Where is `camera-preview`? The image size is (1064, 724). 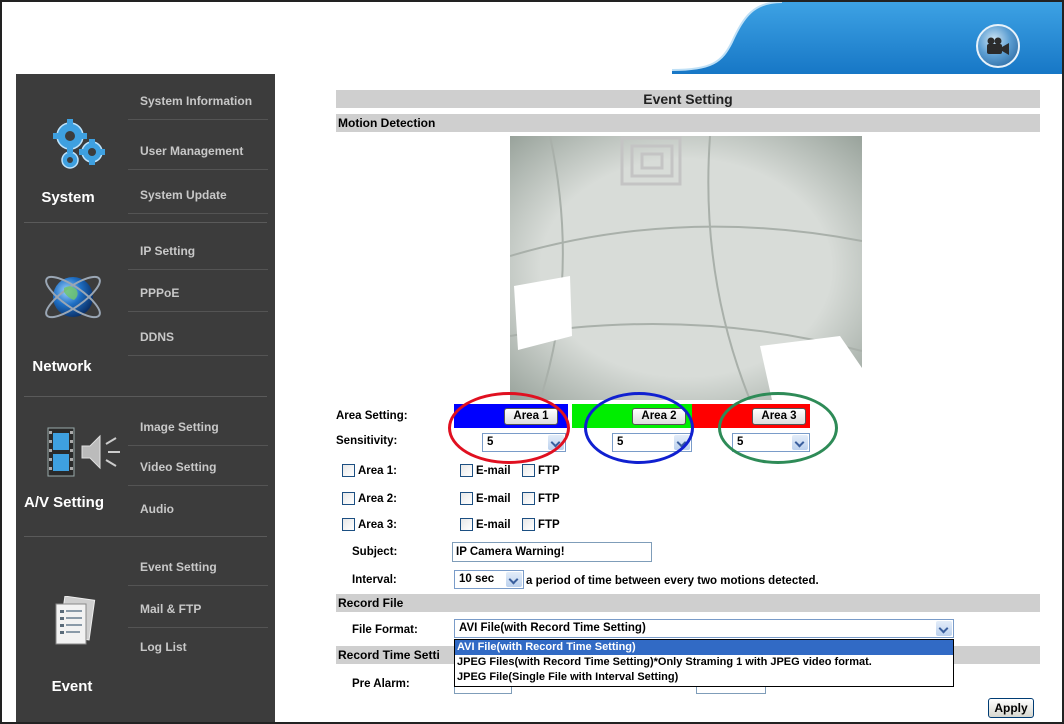
camera-preview is located at coordinates (686, 268).